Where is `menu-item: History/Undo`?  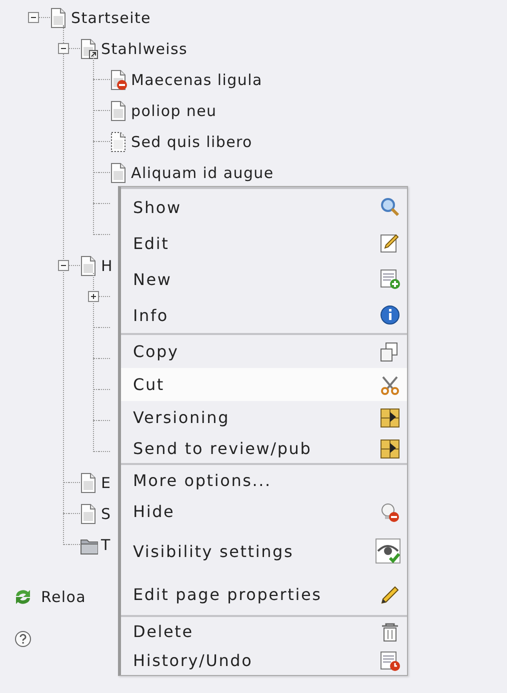 menu-item: History/Undo is located at coordinates (264, 660).